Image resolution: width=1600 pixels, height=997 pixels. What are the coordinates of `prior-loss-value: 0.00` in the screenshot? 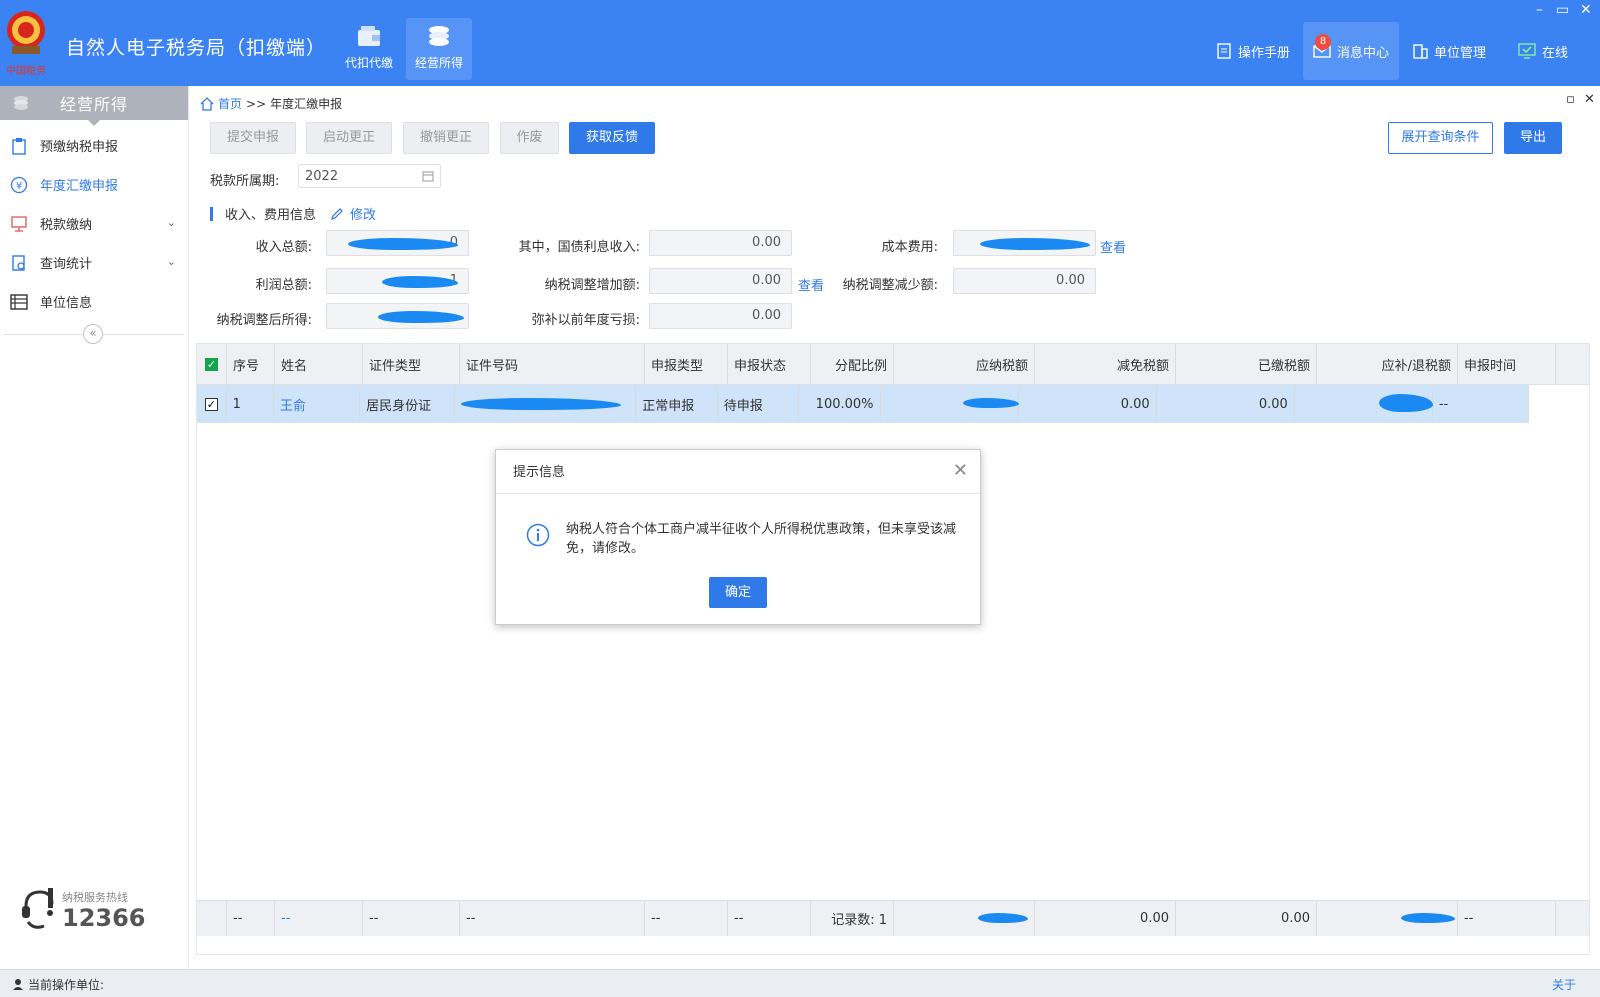 It's located at (766, 315).